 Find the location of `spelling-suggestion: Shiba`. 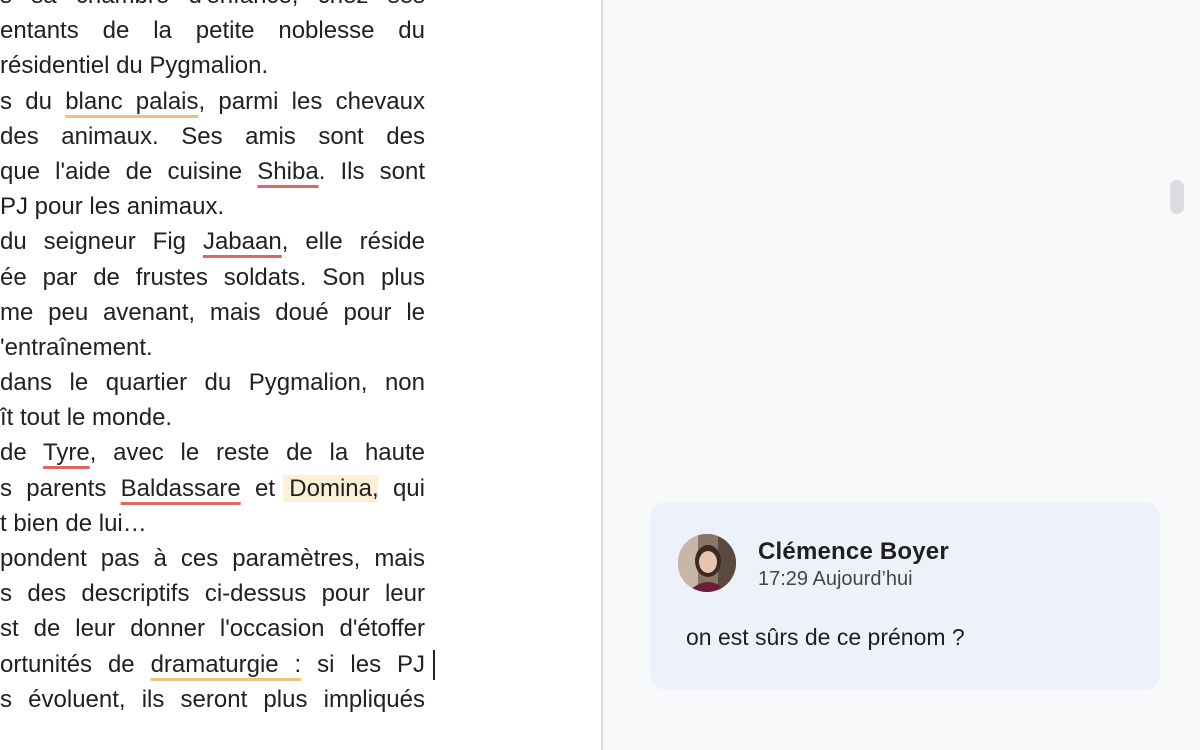

spelling-suggestion: Shiba is located at coordinates (287, 171).